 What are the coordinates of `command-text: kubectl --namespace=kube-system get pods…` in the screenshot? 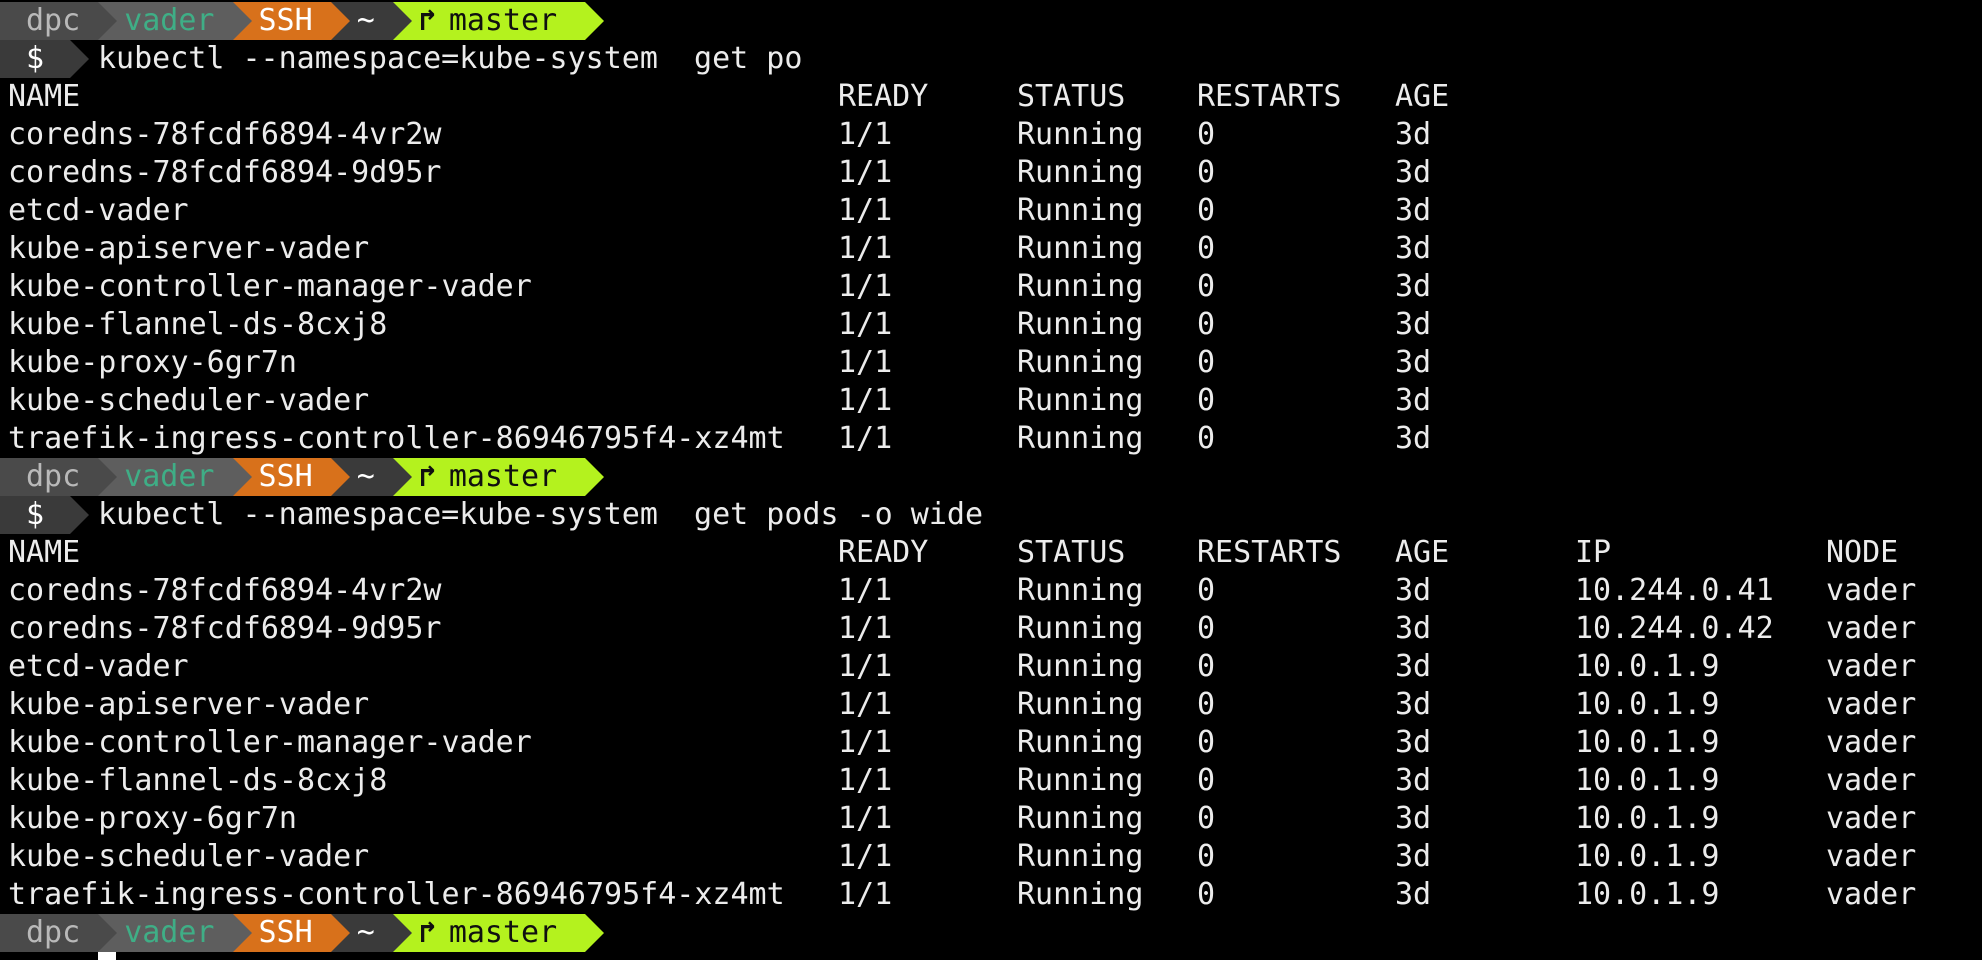 It's located at (540, 515).